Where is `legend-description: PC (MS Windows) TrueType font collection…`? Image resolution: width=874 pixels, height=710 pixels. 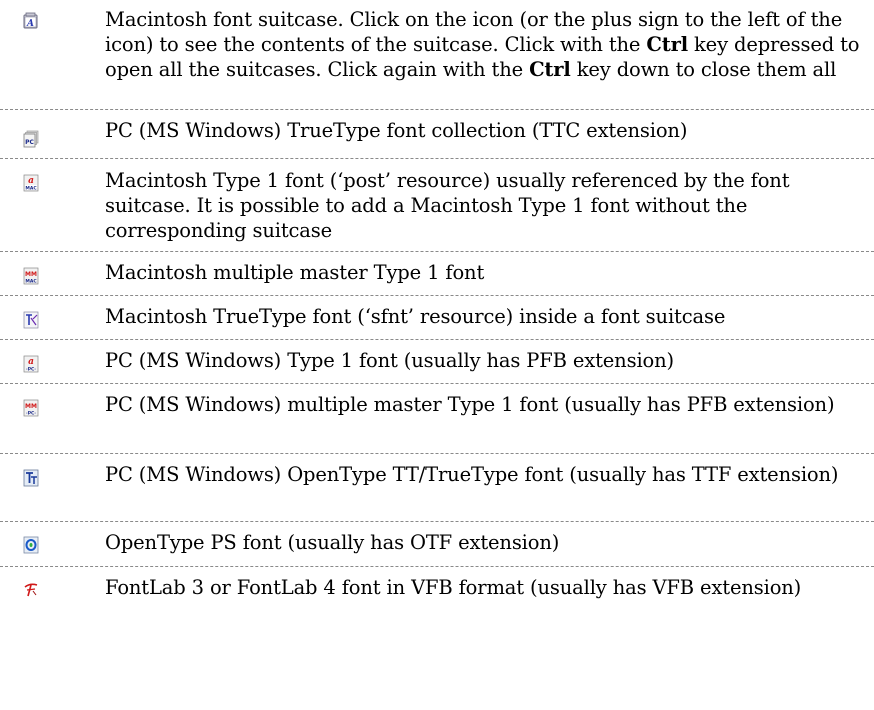 legend-description: PC (MS Windows) TrueType font collection… is located at coordinates (396, 130).